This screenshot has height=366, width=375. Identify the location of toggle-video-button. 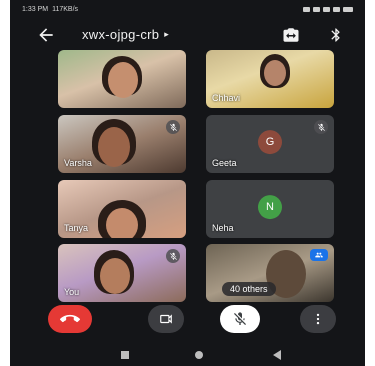
(166, 319).